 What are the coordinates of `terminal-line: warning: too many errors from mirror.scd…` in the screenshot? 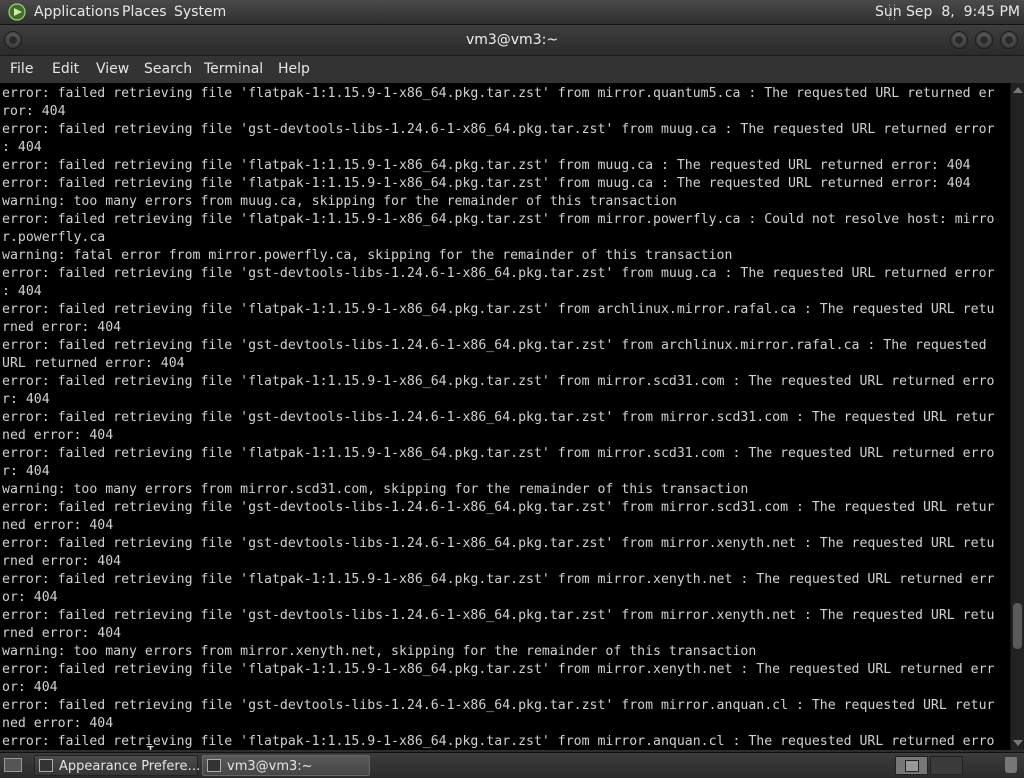 It's located at (375, 489).